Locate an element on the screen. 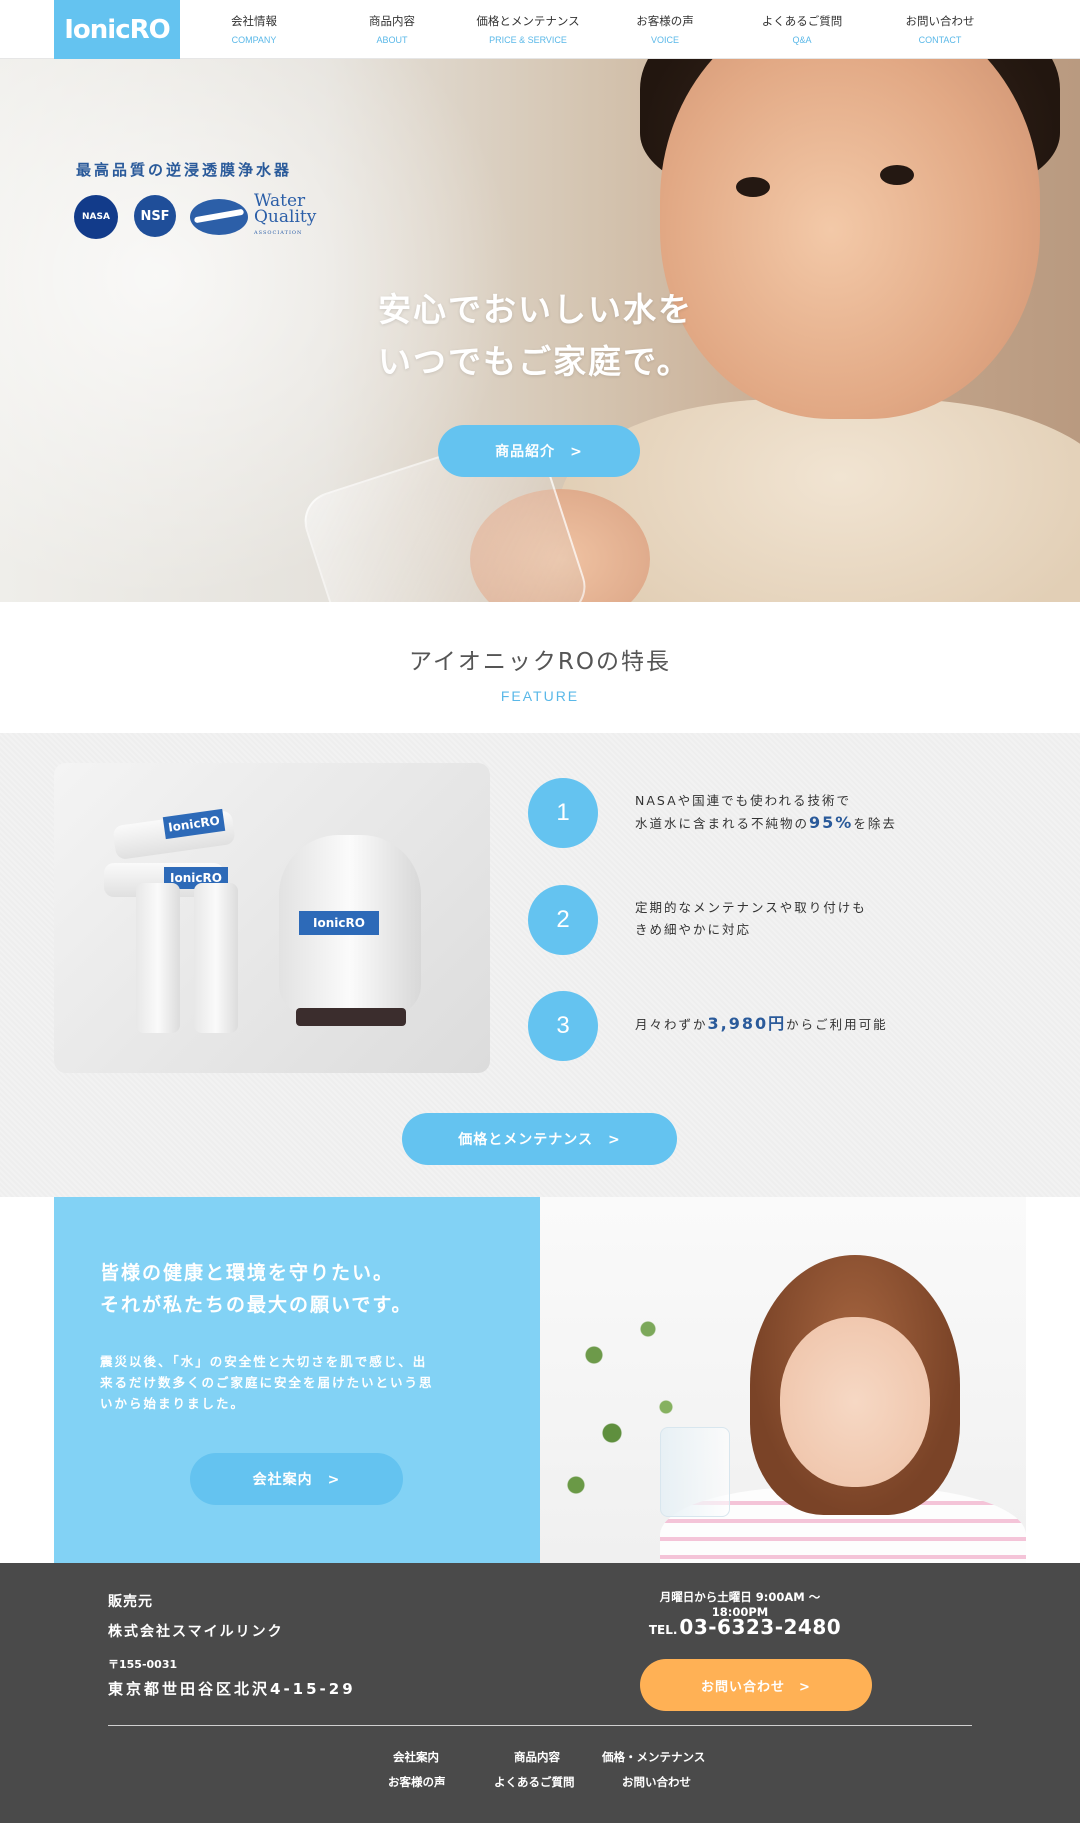  feature-text-line: 水道水に含まれる不純物の95%を除去 is located at coordinates (766, 823).